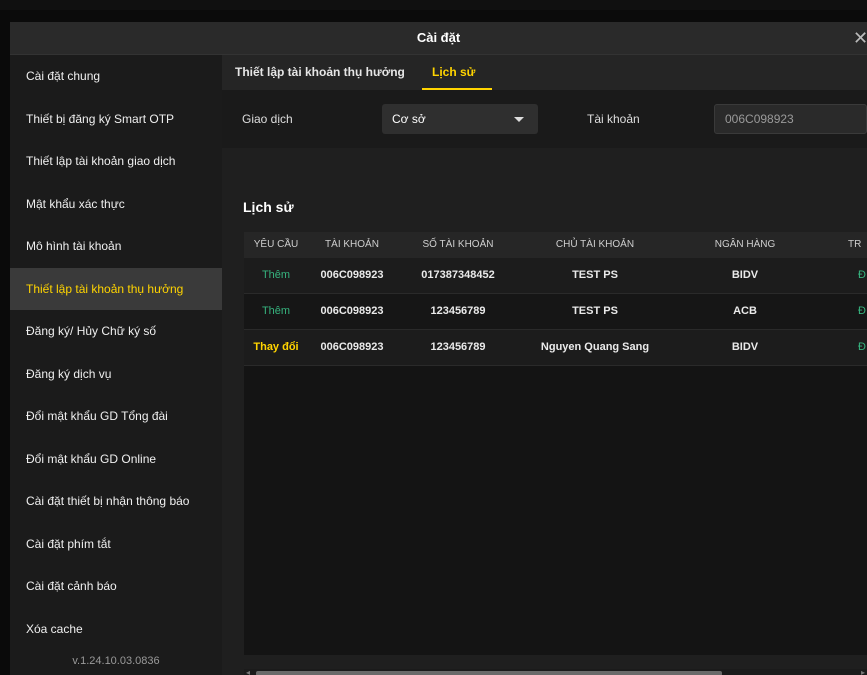 The width and height of the screenshot is (867, 675). Describe the element at coordinates (5, 342) in the screenshot. I see `background-app-edge` at that location.